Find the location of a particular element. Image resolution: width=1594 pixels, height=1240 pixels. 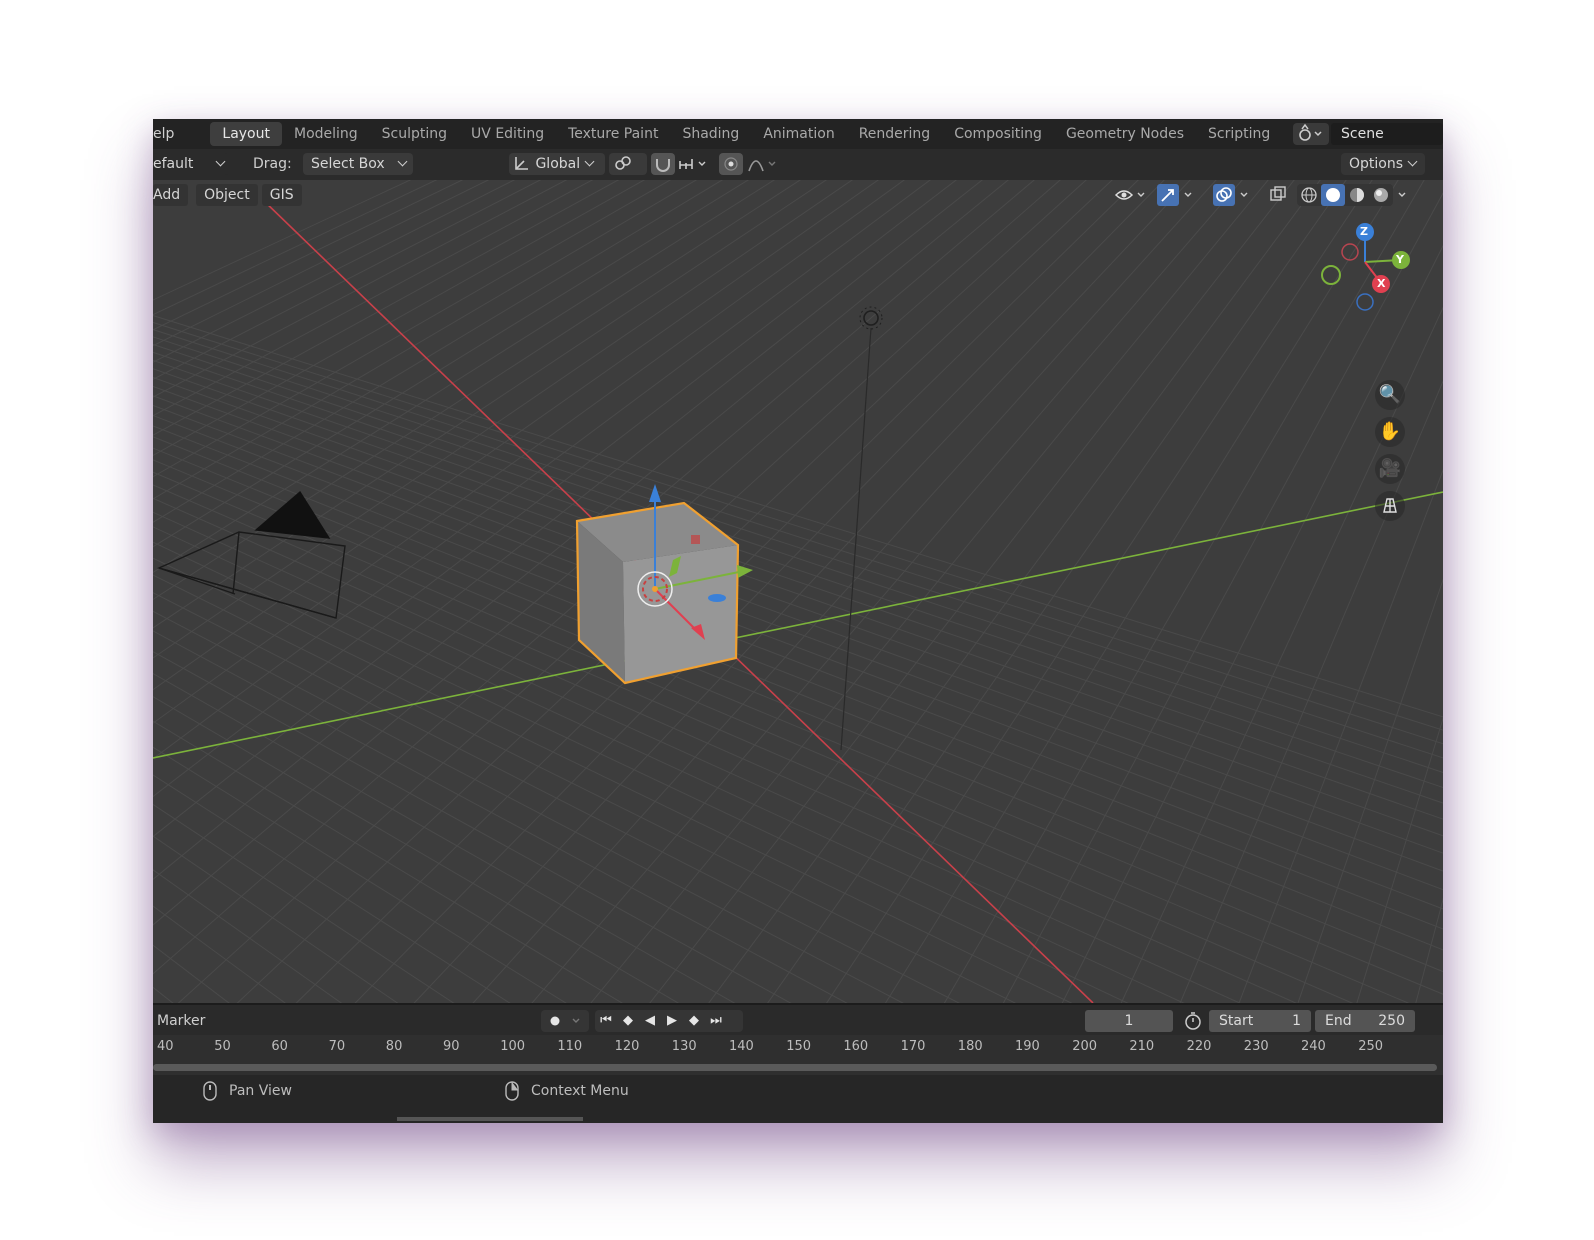

marker-menu: Marker is located at coordinates (181, 1021).